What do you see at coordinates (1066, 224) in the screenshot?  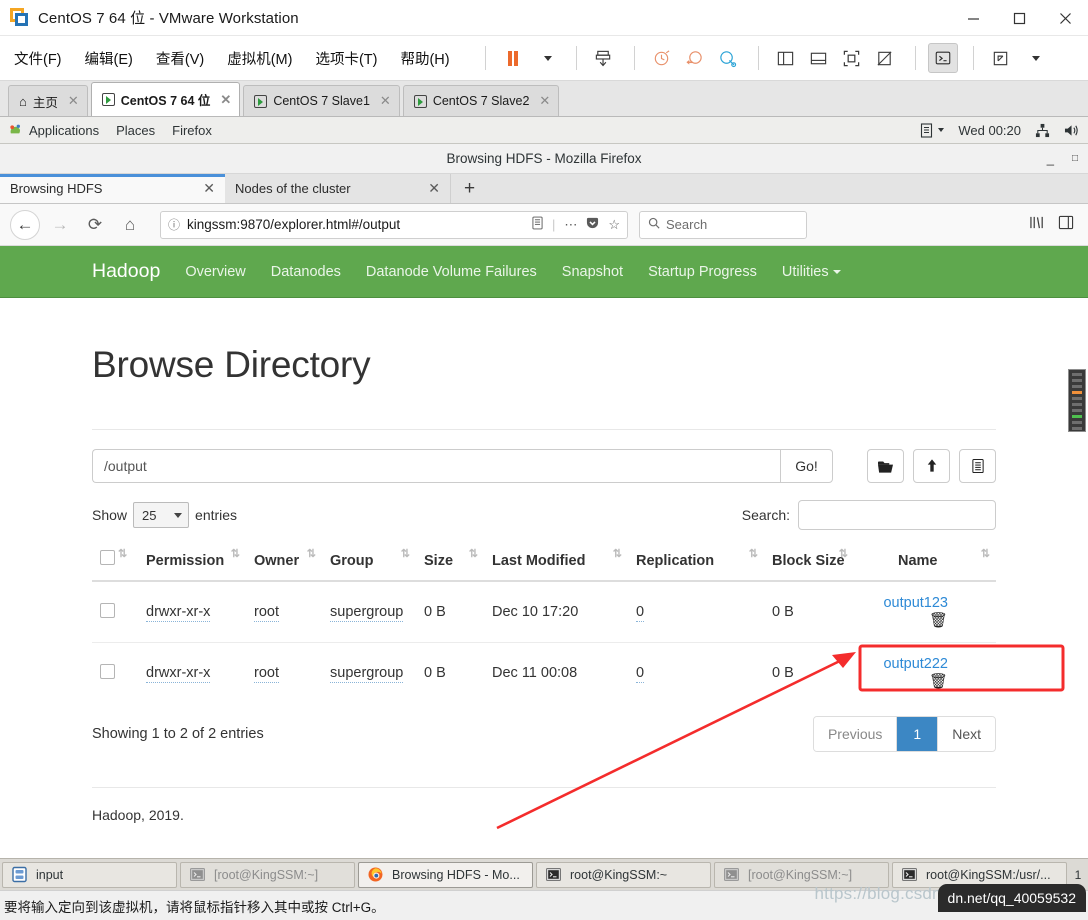 I see `sidebar-icon` at bounding box center [1066, 224].